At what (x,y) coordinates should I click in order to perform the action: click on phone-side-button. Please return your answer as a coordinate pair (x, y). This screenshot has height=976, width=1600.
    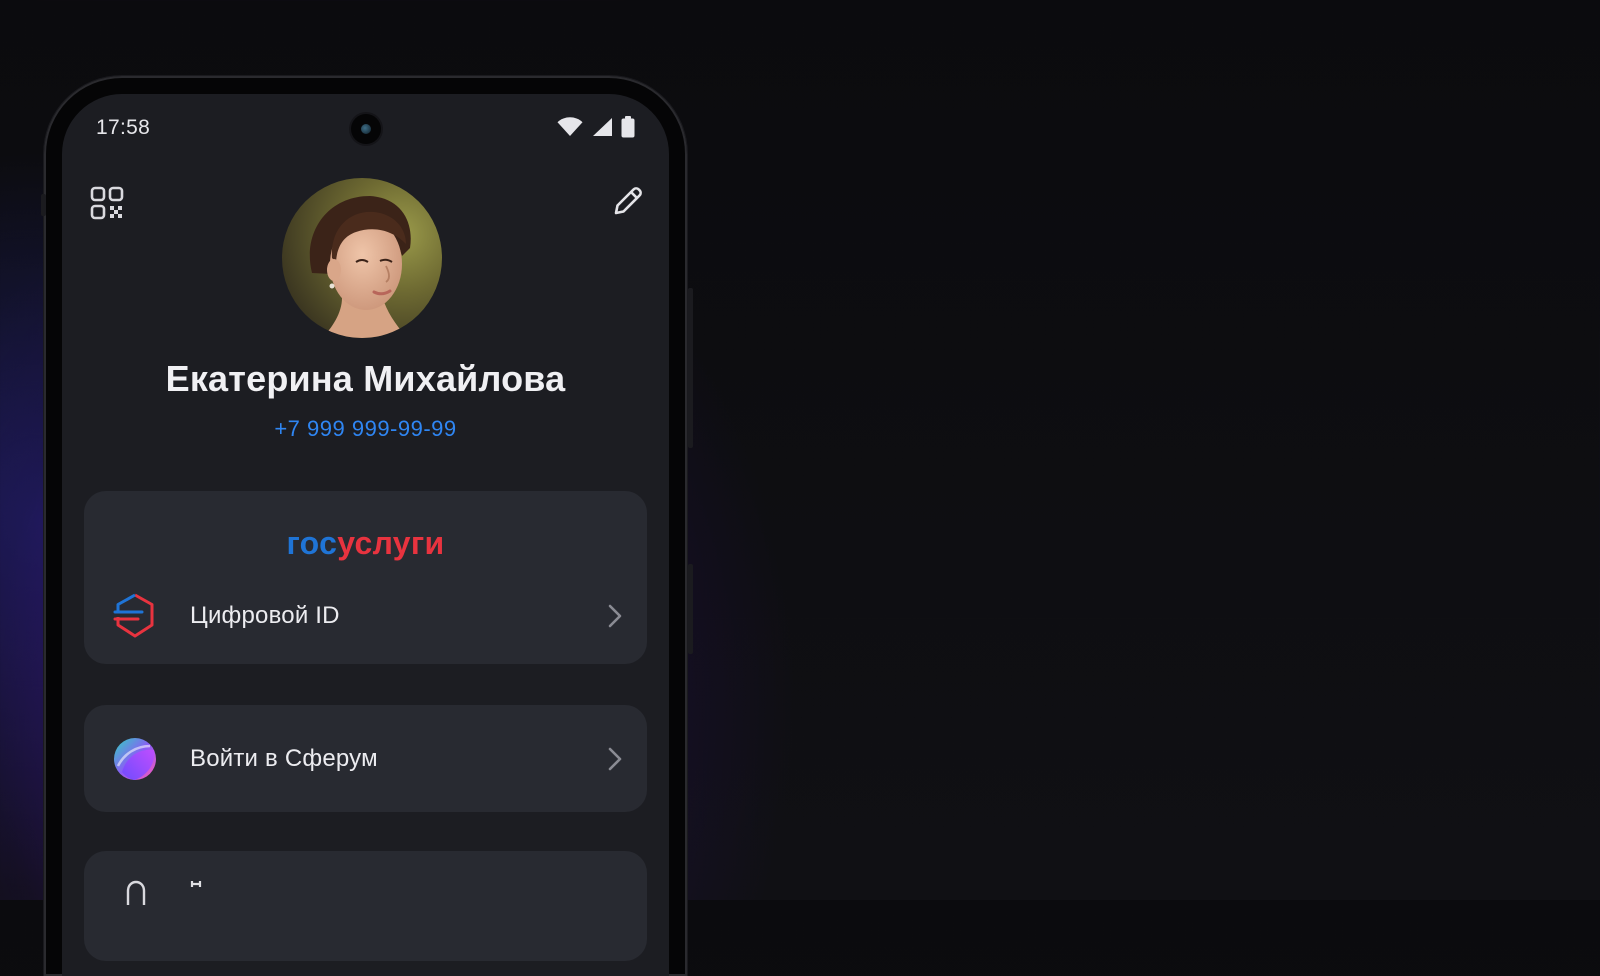
    Looking at the image, I should click on (43, 205).